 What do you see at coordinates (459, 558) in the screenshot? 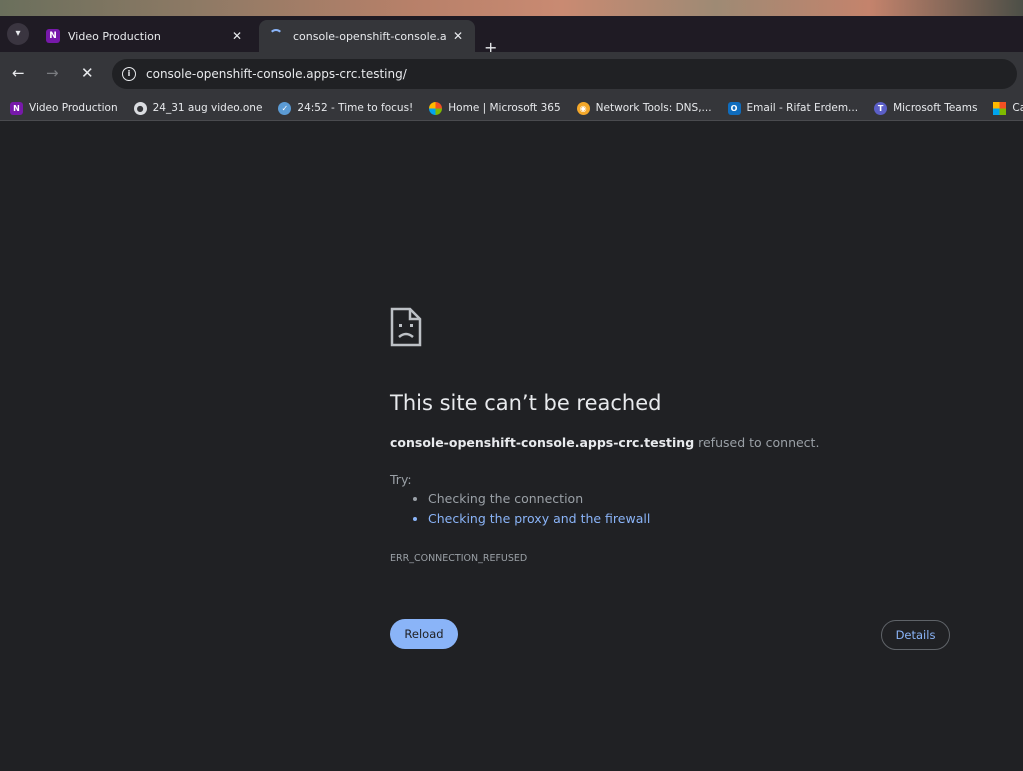
I see `error-code: ERR_CONNECTION_REFUSED` at bounding box center [459, 558].